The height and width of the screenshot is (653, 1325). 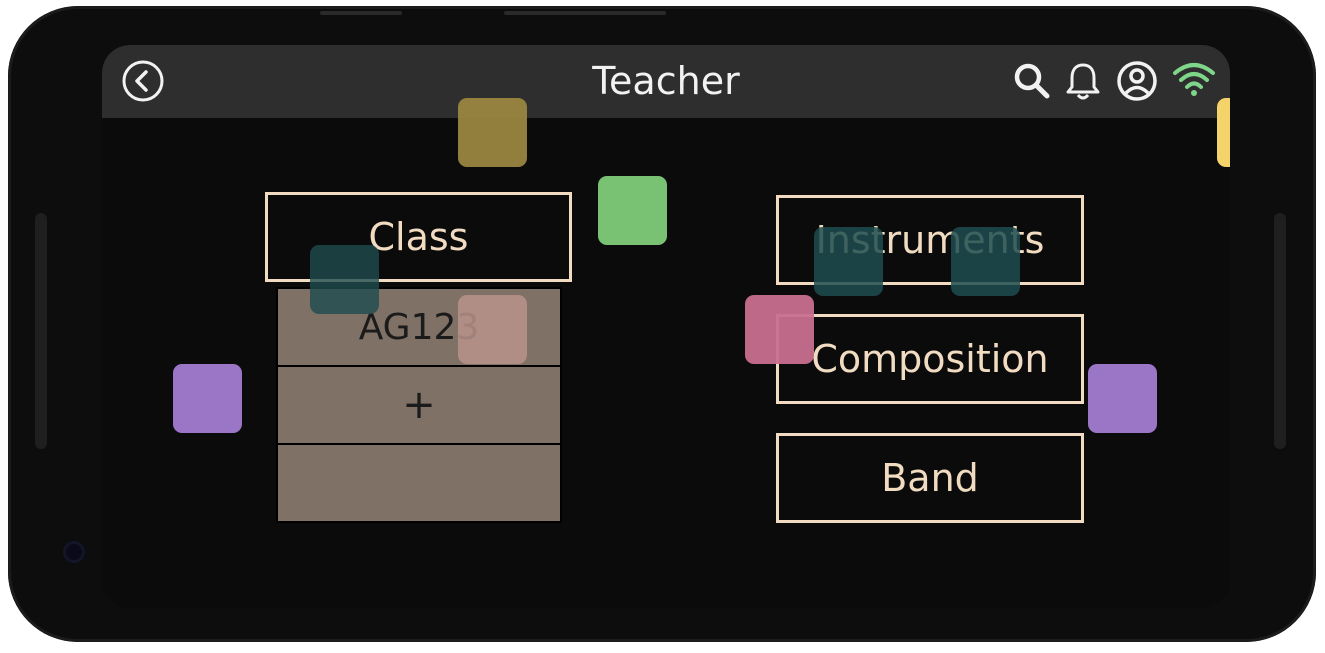 What do you see at coordinates (41, 331) in the screenshot?
I see `left-speaker` at bounding box center [41, 331].